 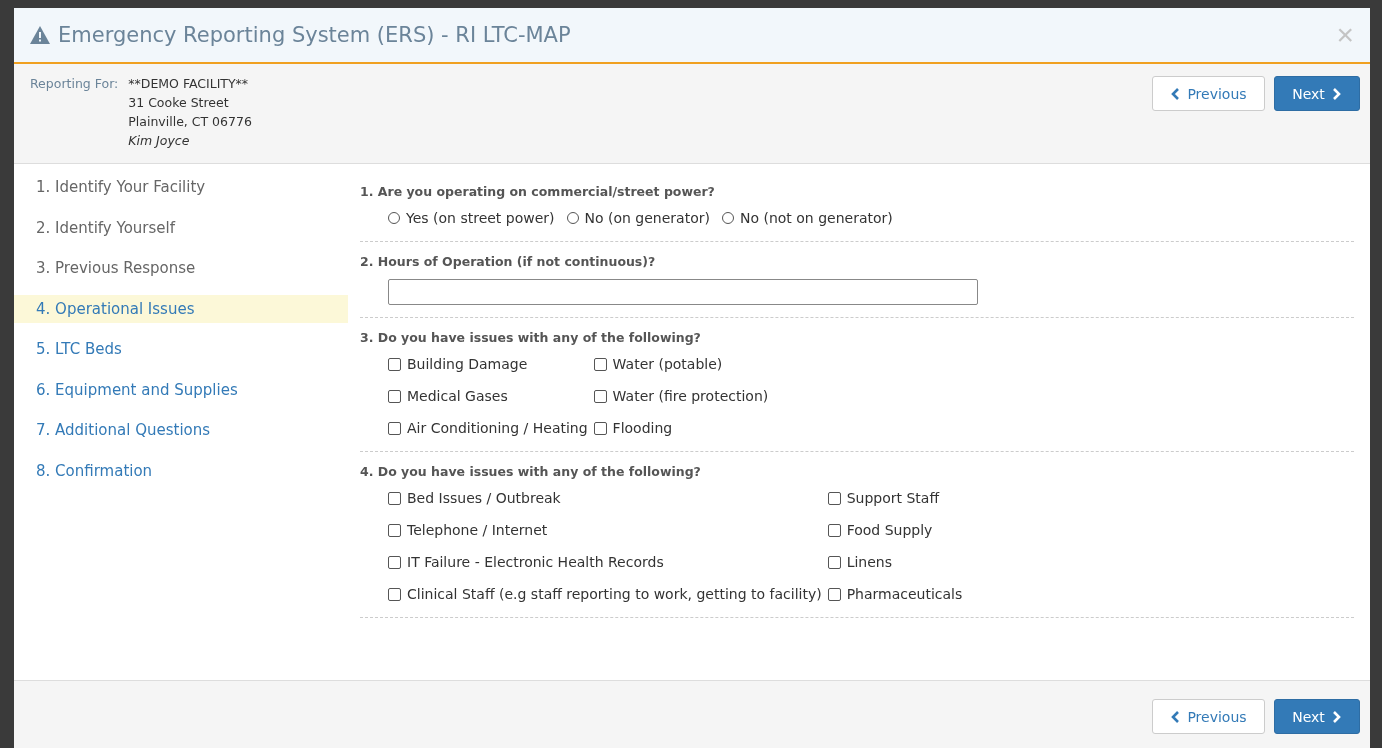 What do you see at coordinates (190, 122) in the screenshot?
I see `city-state-zip: Plainville, CT 06776` at bounding box center [190, 122].